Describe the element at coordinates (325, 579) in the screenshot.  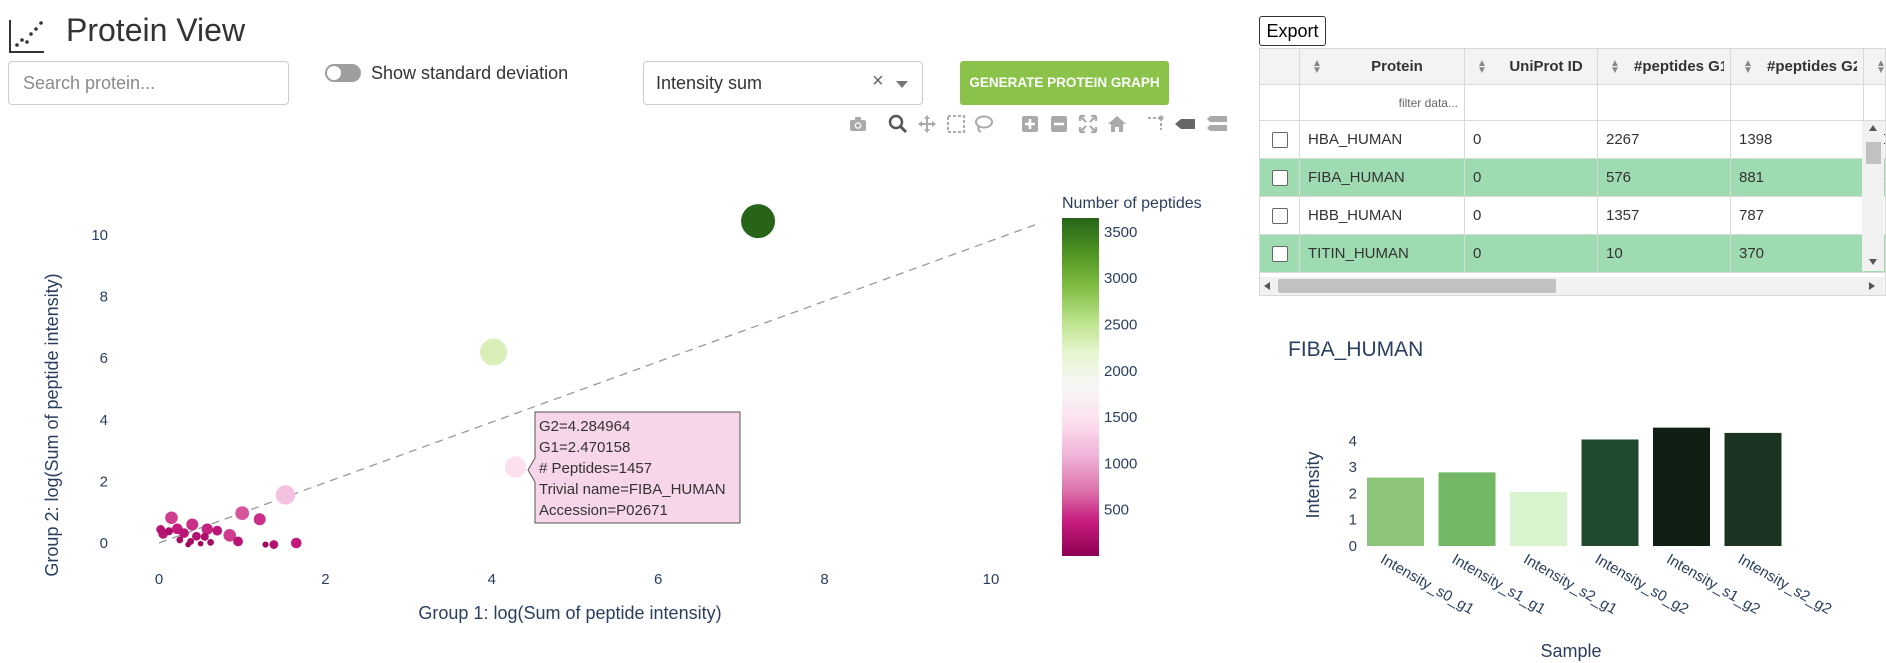
I see `x-tick-label: 2` at that location.